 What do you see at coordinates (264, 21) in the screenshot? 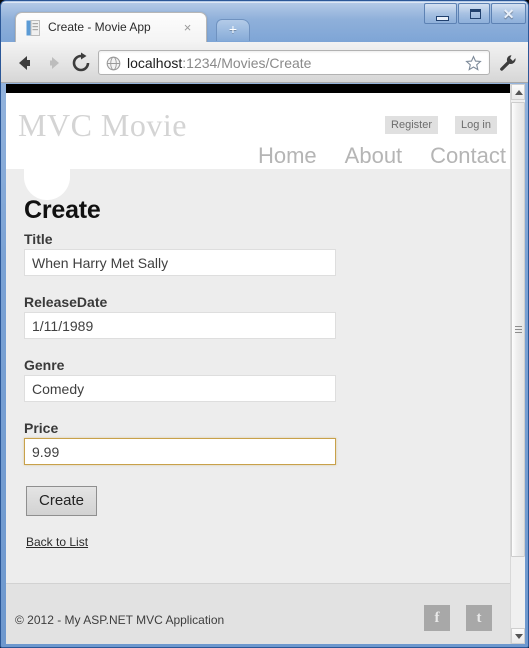
I see `tab-strip: Create - Movie App × + ✕` at bounding box center [264, 21].